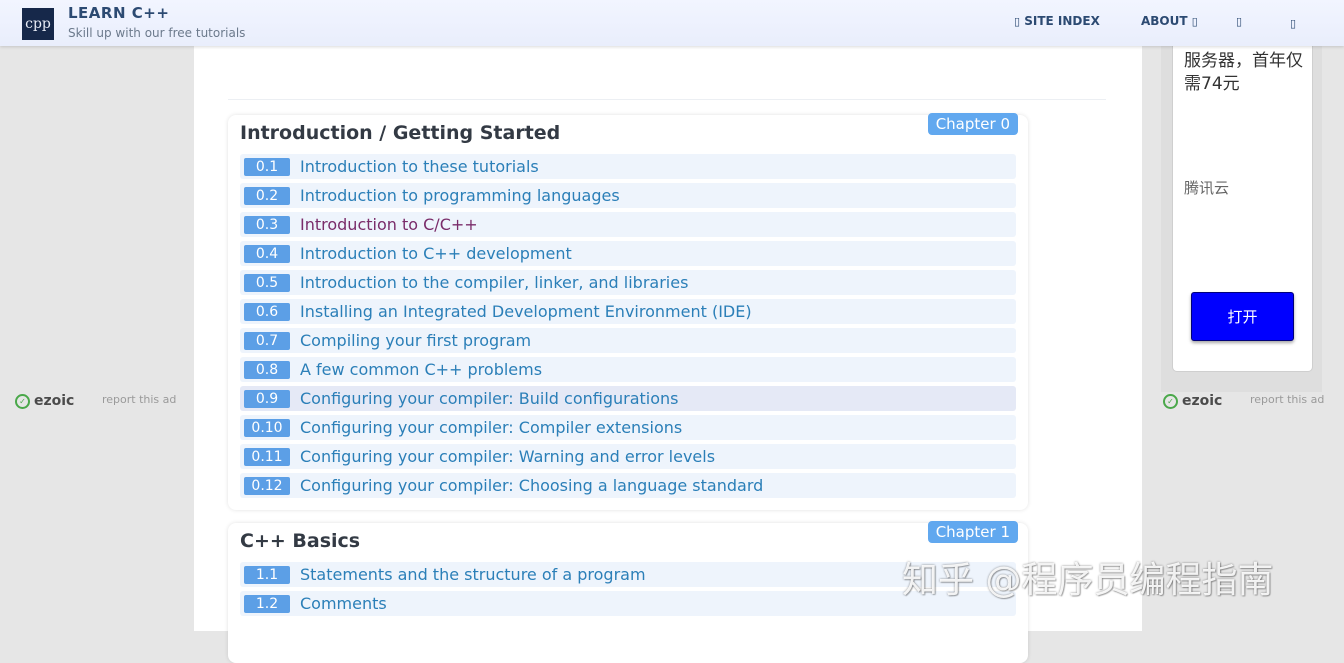 The image size is (1344, 663). I want to click on lesson-number: 0.9, so click(267, 399).